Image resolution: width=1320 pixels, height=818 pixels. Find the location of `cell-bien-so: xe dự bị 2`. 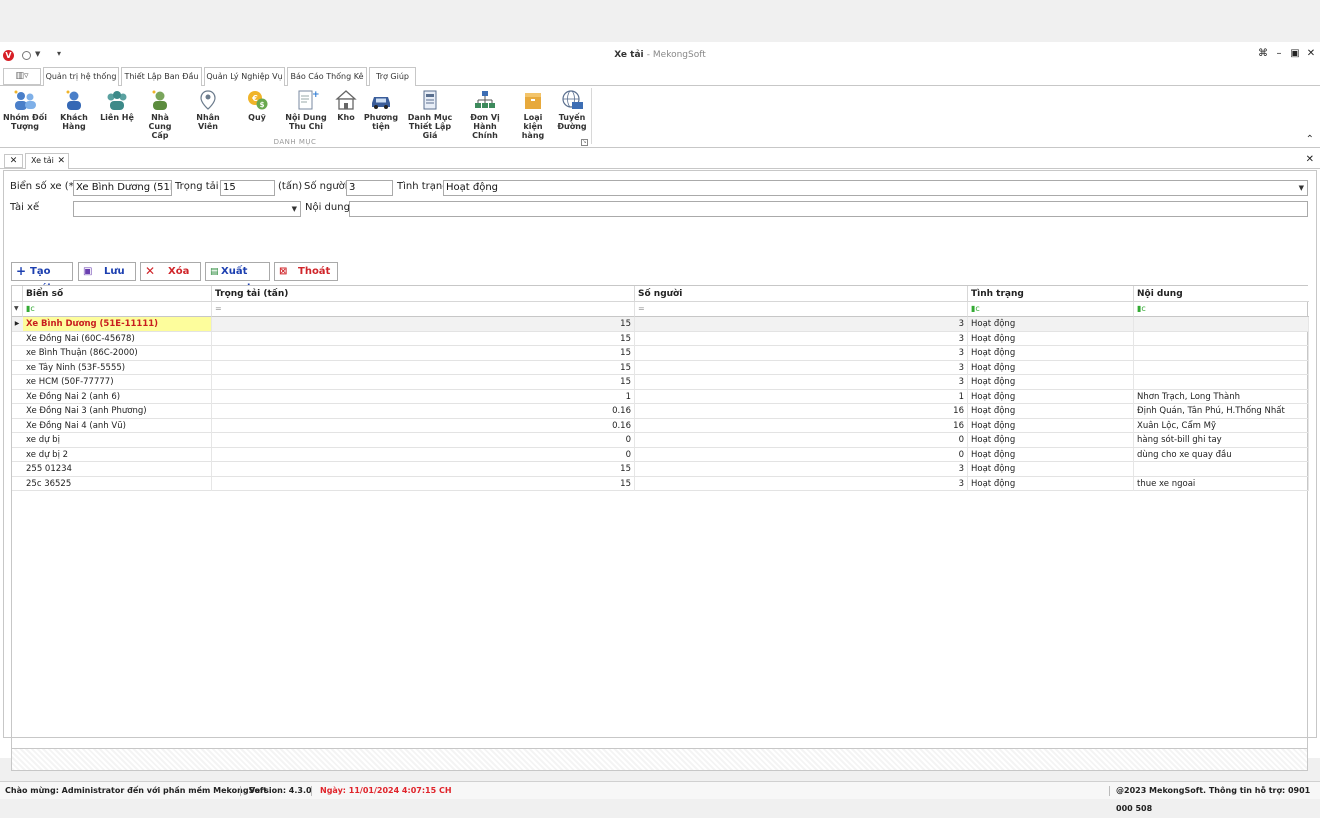

cell-bien-so: xe dự bị 2 is located at coordinates (117, 454).